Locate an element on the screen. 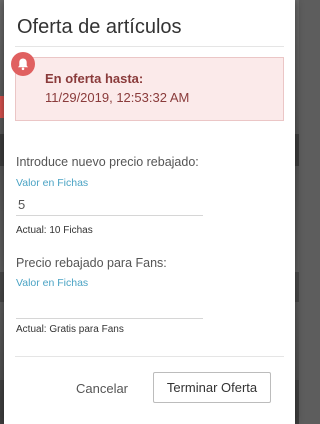 The image size is (320, 424). fan-price-label: Precio rebajado para Fans: is located at coordinates (91, 263).